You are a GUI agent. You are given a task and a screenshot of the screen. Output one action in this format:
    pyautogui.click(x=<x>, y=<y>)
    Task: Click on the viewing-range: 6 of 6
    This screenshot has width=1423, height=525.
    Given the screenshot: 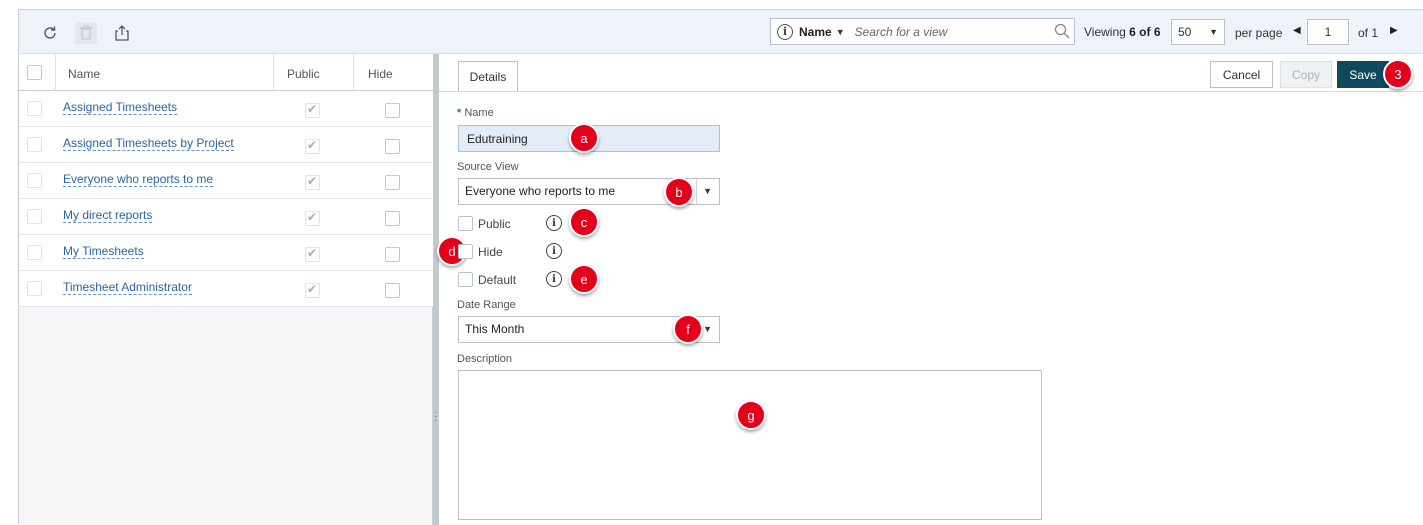 What is the action you would take?
    pyautogui.click(x=1145, y=32)
    